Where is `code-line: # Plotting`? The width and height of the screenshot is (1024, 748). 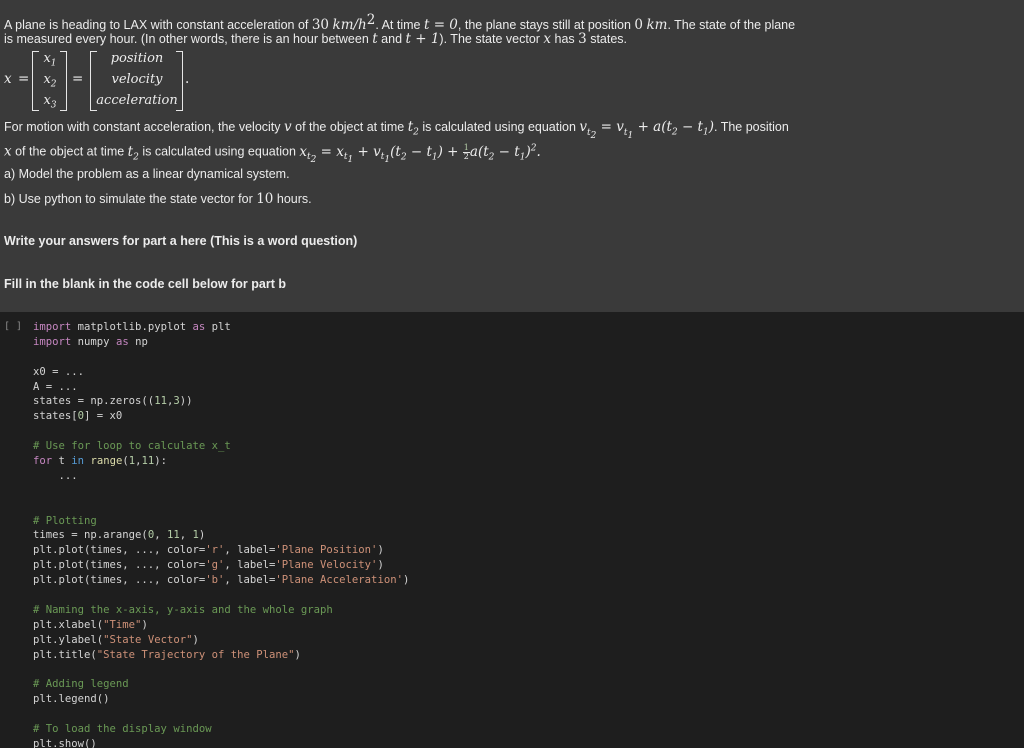
code-line: # Plotting is located at coordinates (65, 520).